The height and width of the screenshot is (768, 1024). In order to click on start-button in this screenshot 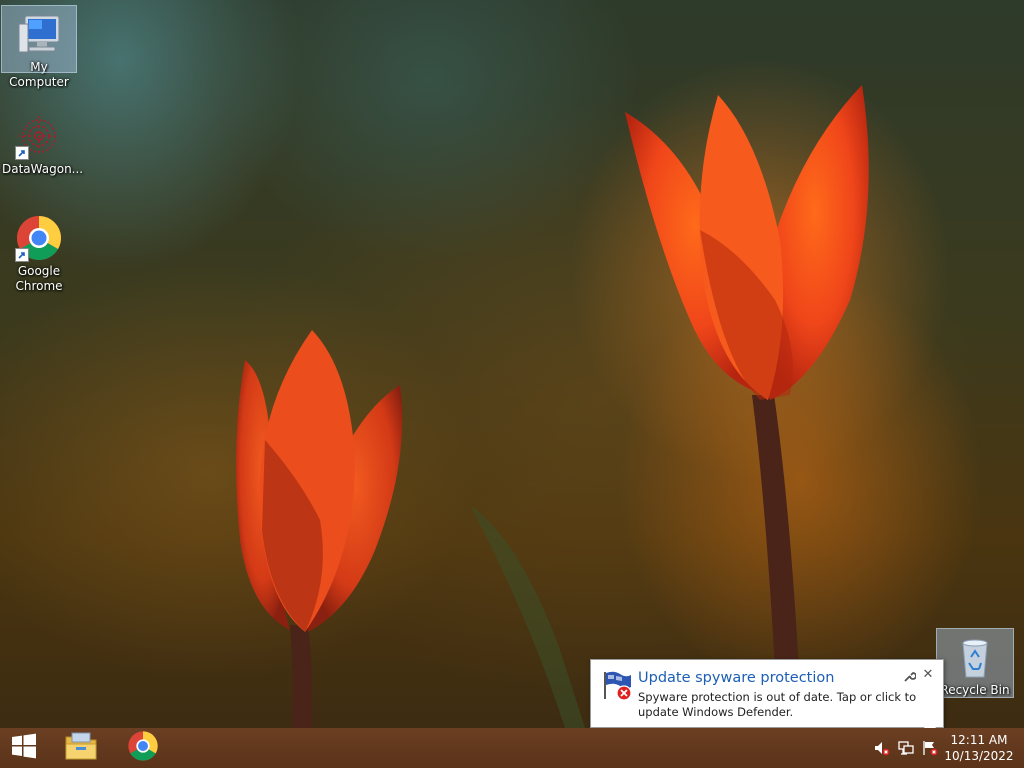, I will do `click(24, 748)`.